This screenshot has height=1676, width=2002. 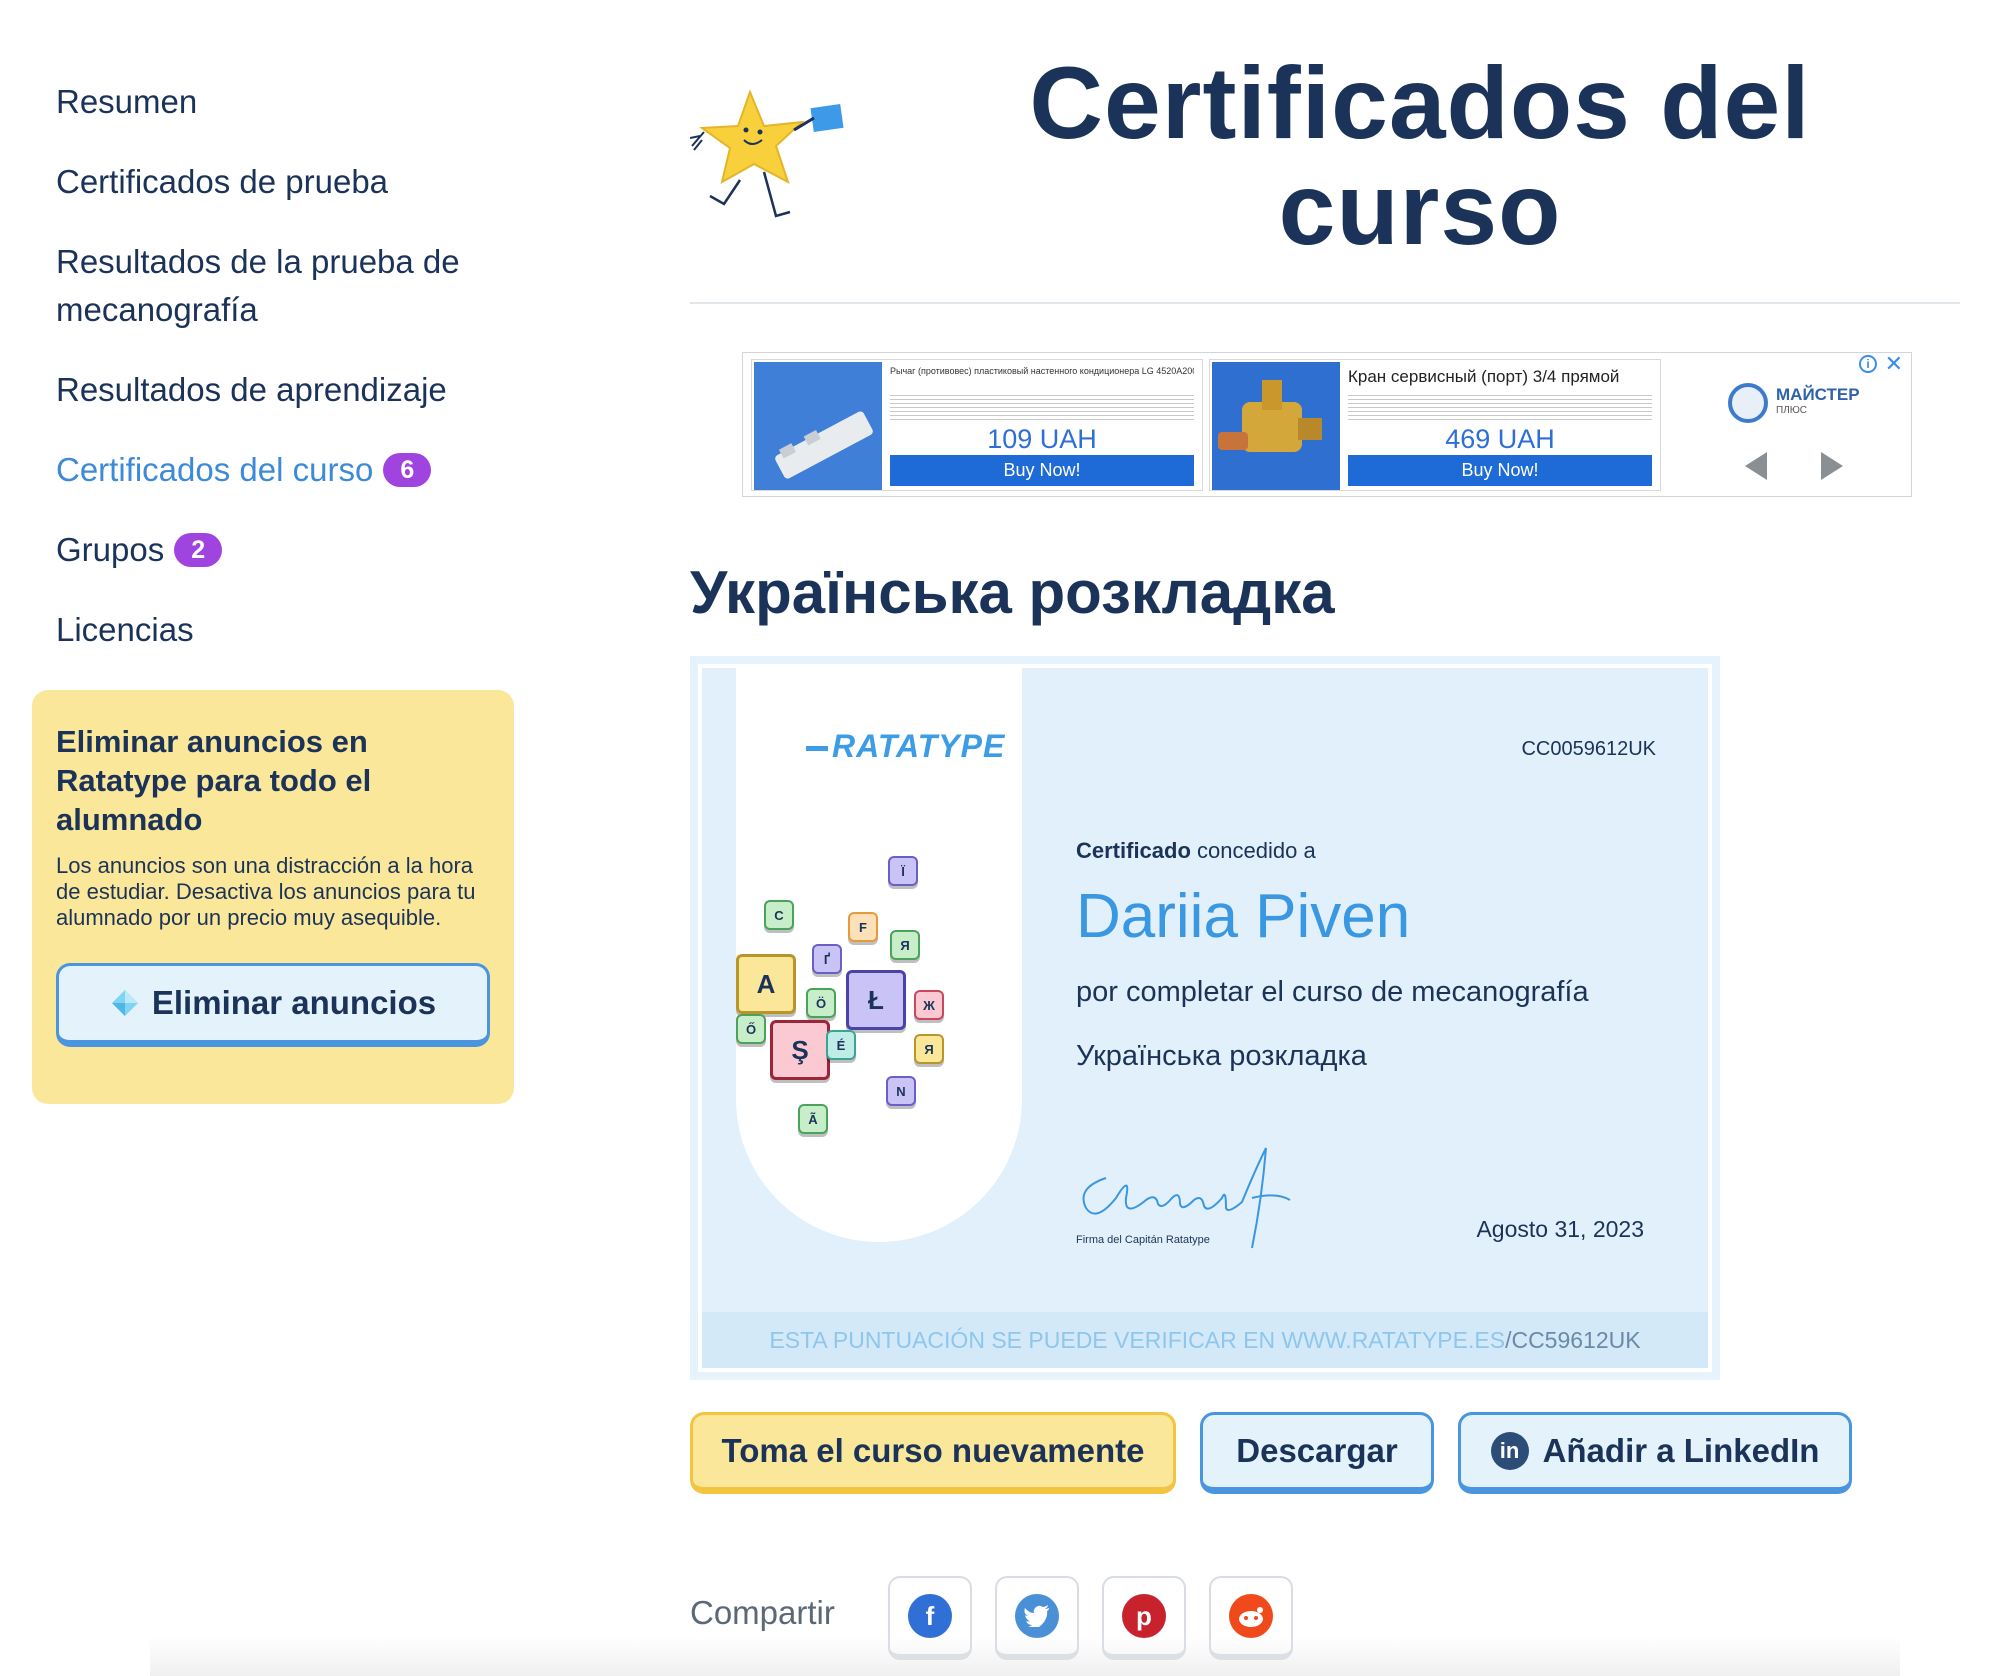 What do you see at coordinates (841, 1045) in the screenshot?
I see `keyboard-key: É` at bounding box center [841, 1045].